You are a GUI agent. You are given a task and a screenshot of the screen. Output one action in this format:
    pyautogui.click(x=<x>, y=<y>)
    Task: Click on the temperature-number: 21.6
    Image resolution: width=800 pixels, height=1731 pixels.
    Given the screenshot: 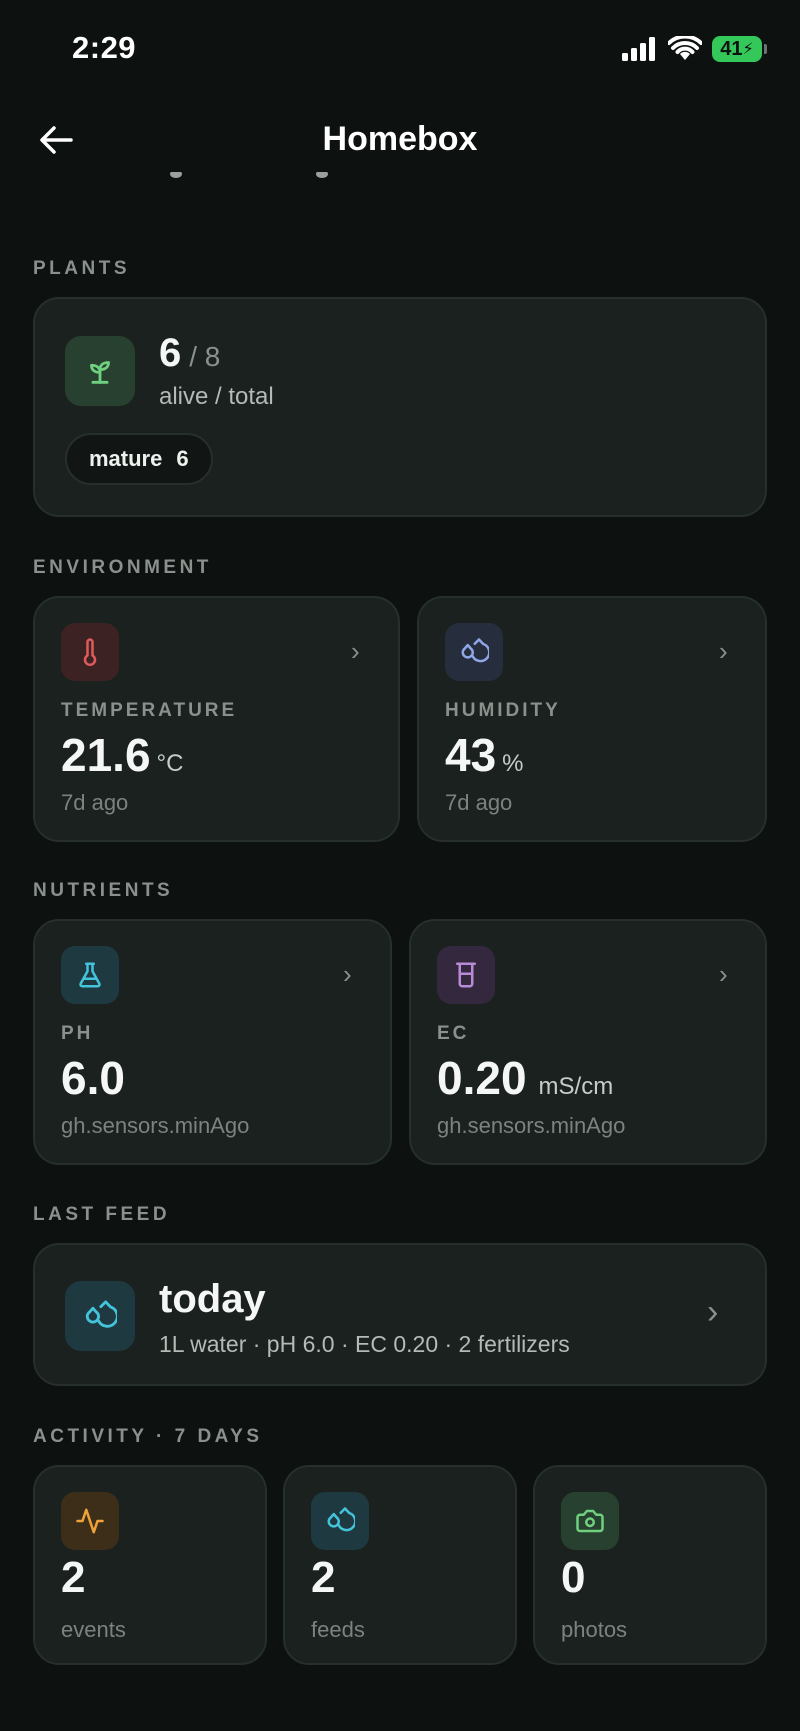 What is the action you would take?
    pyautogui.click(x=106, y=755)
    